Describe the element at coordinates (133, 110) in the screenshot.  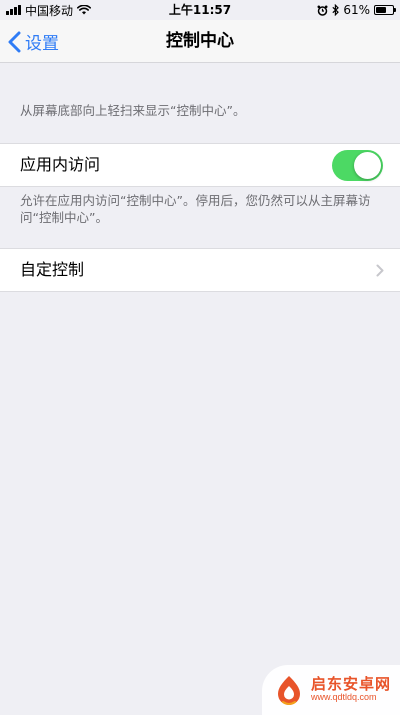
I see `header-note: 从屏幕底部向上轻扫来显示“控制中心”。` at that location.